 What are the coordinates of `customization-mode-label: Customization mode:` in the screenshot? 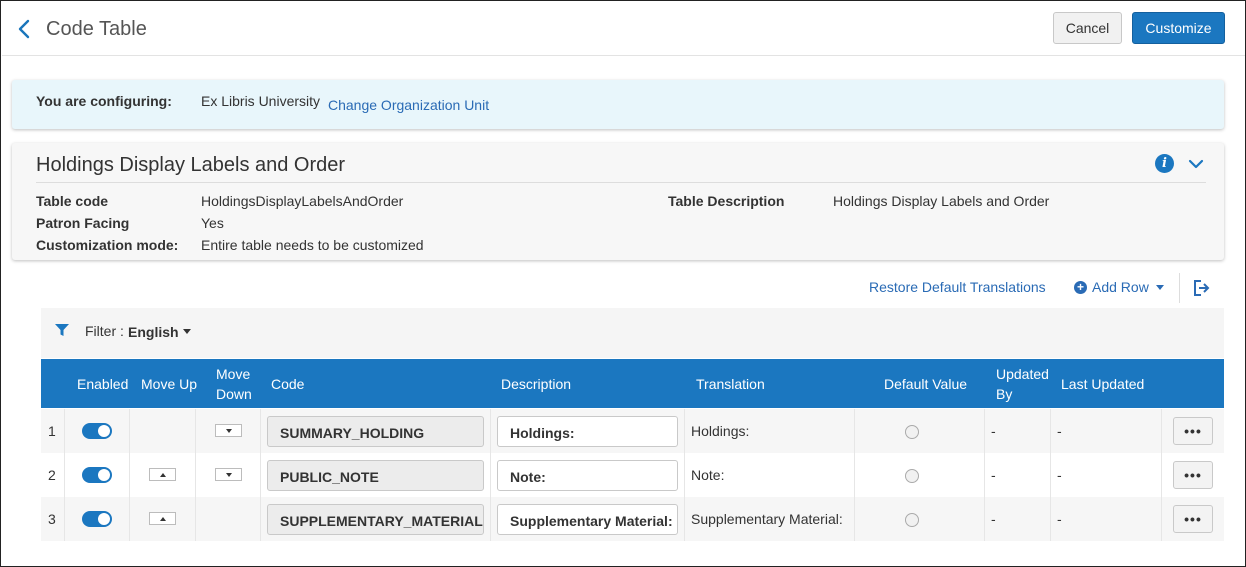 It's located at (107, 245).